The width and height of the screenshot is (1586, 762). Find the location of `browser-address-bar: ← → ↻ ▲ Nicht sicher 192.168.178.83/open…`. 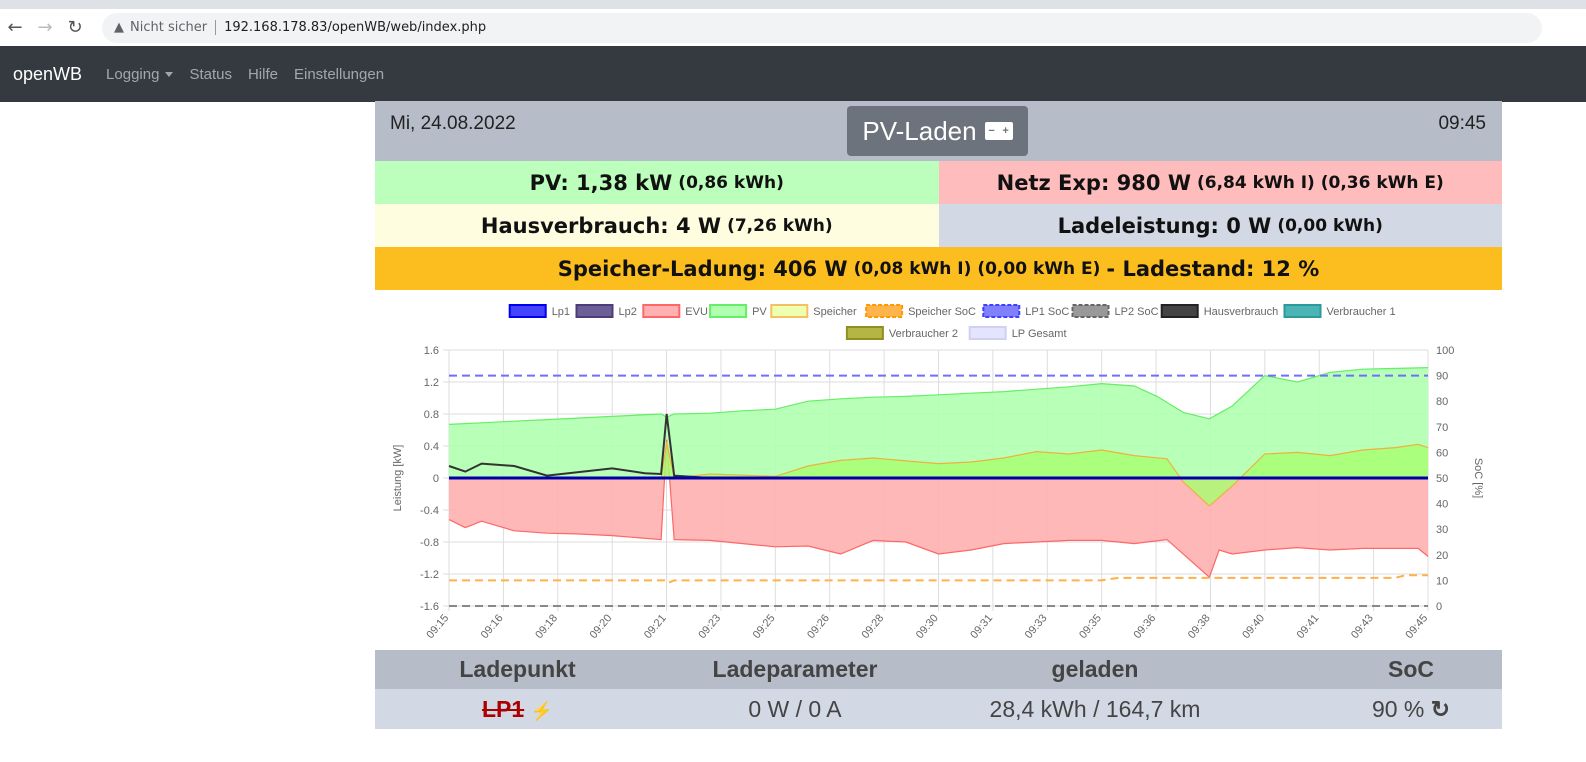

browser-address-bar: ← → ↻ ▲ Nicht sicher 192.168.178.83/open… is located at coordinates (793, 27).